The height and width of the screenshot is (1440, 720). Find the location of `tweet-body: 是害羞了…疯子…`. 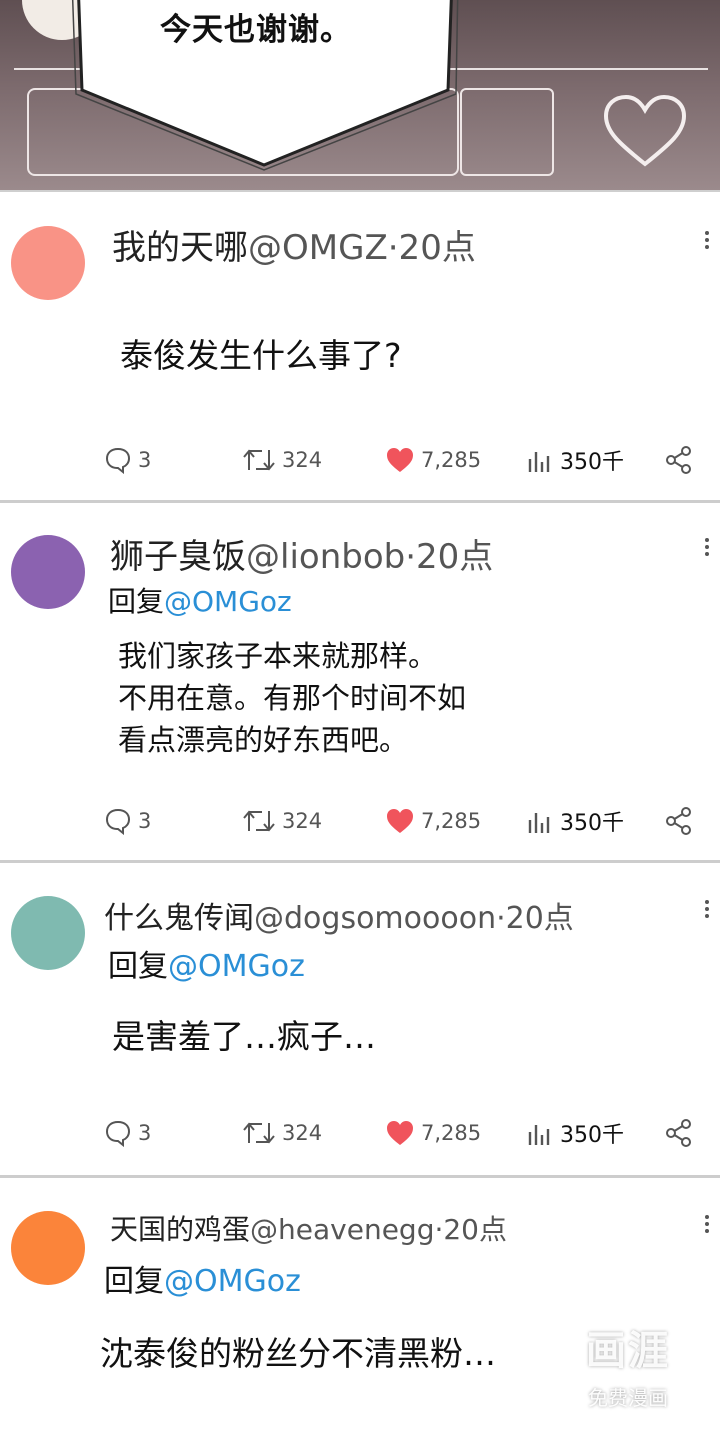

tweet-body: 是害羞了…疯子… is located at coordinates (244, 1036).